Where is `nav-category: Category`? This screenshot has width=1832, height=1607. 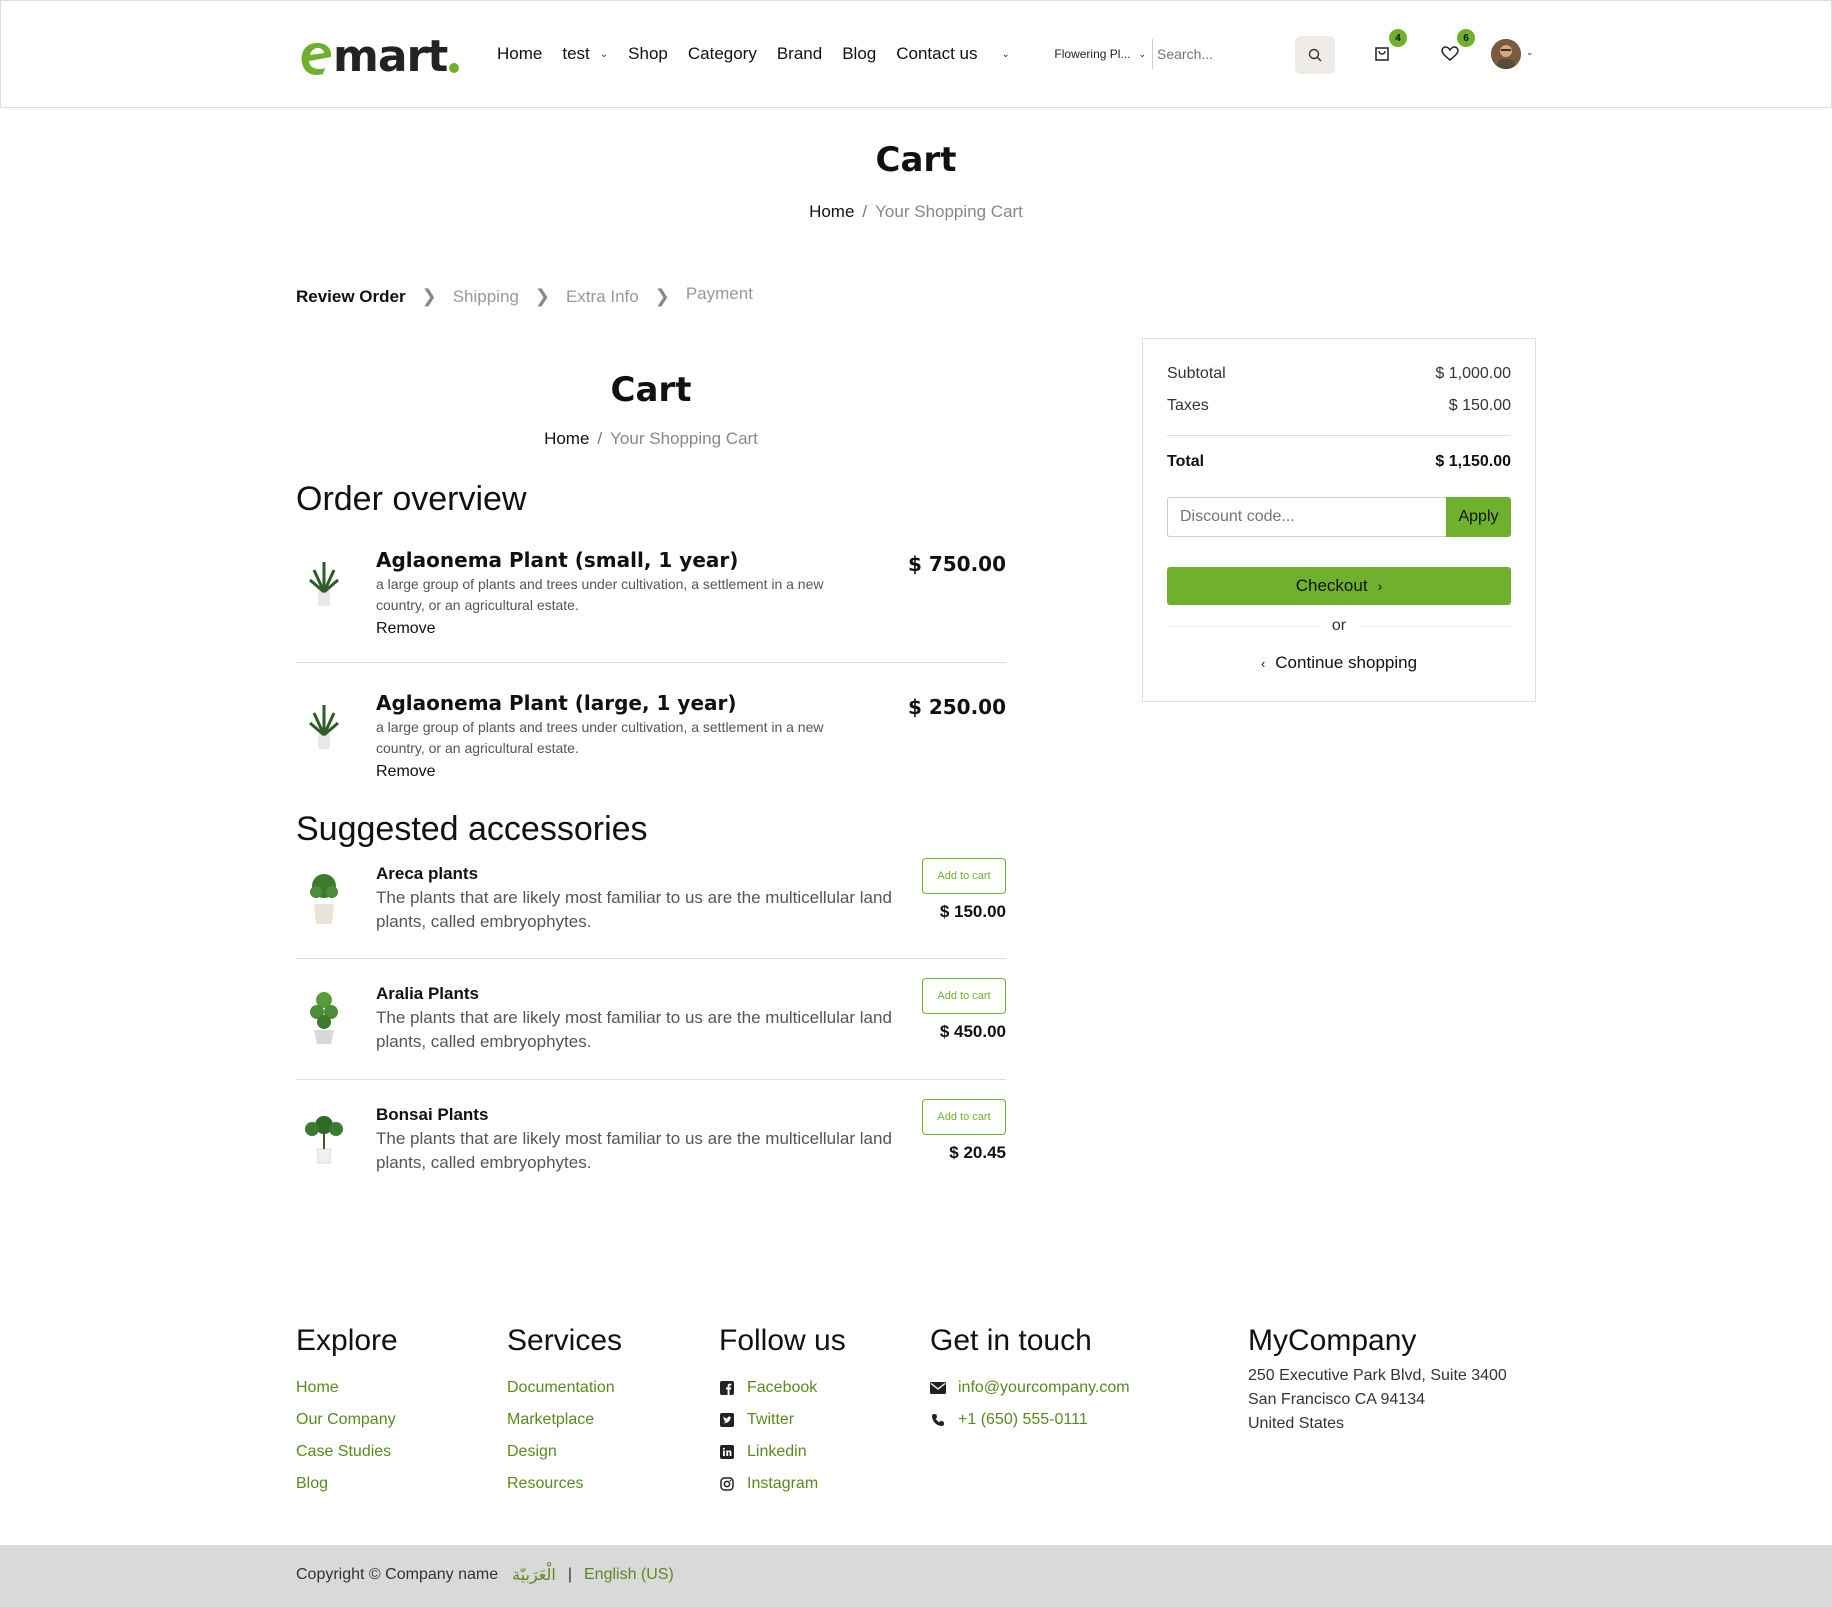
nav-category: Category is located at coordinates (722, 54).